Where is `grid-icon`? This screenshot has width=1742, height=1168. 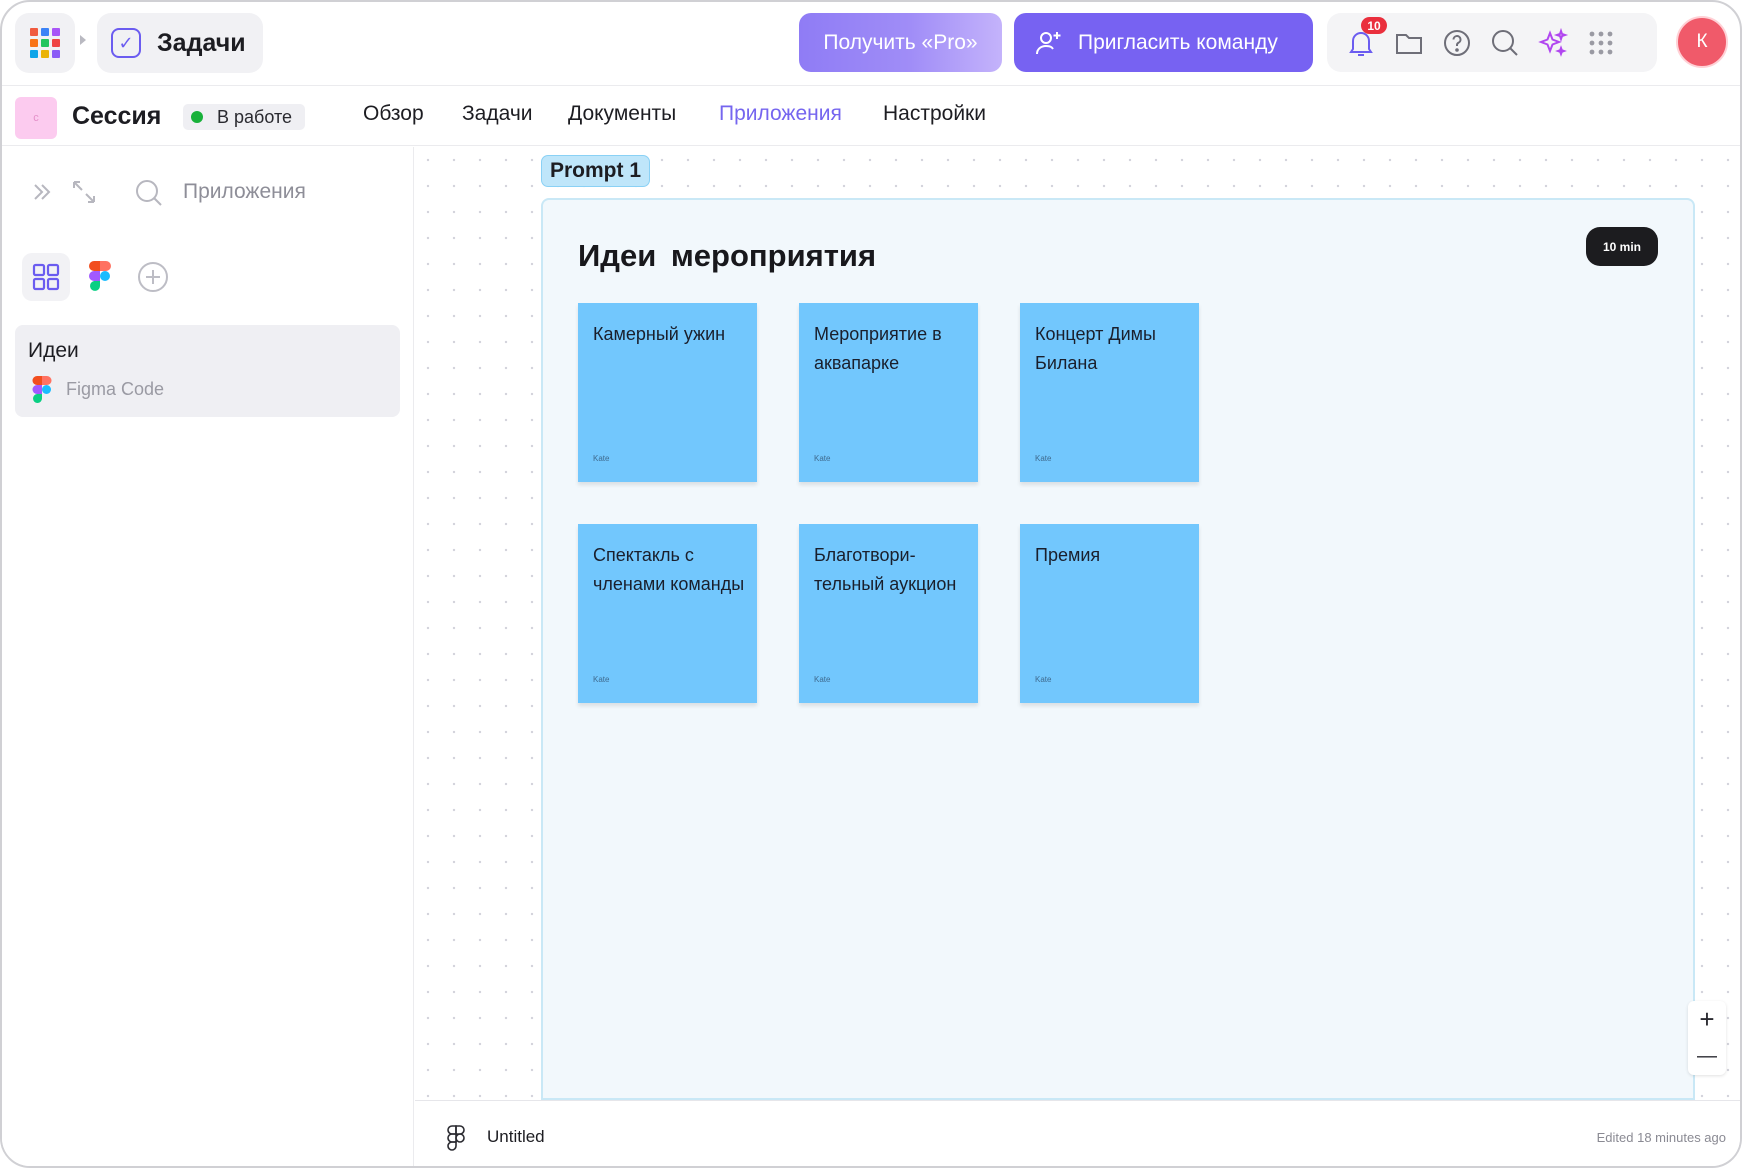
grid-icon is located at coordinates (46, 277).